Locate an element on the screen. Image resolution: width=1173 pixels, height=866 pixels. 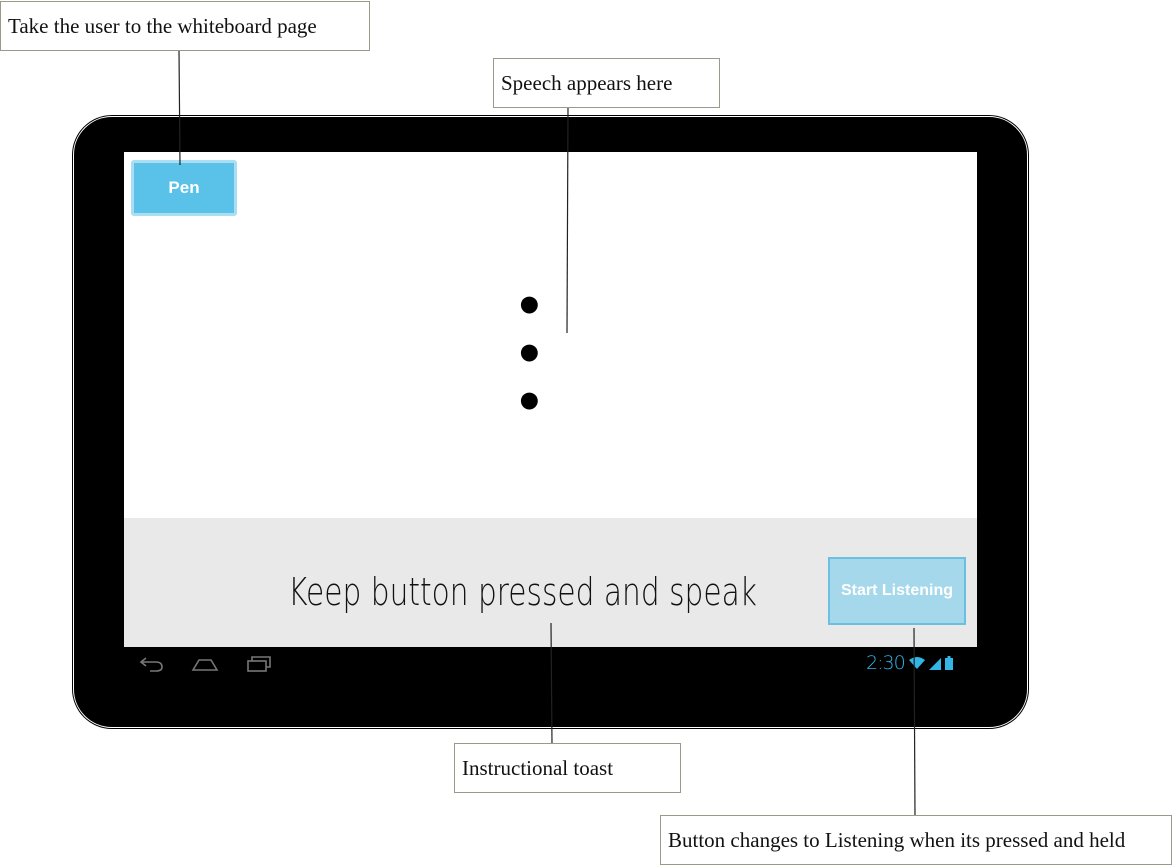
instructional-toast: Keep button pressed and speak is located at coordinates (522, 592).